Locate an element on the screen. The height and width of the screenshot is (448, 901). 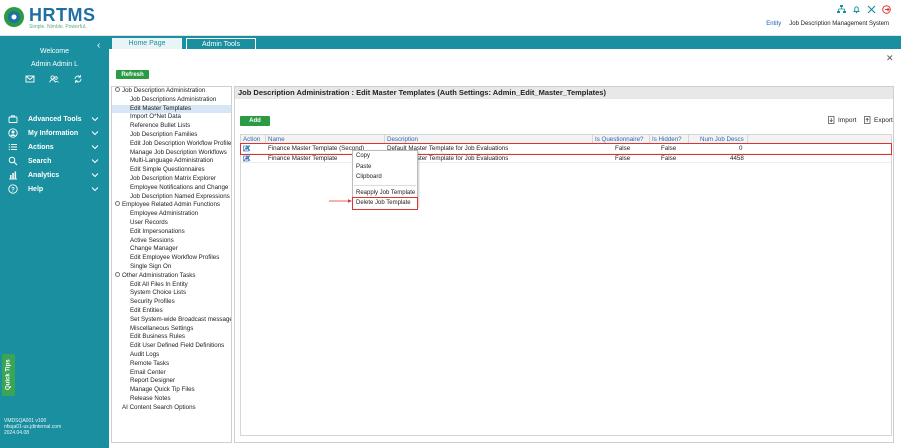
tree-item: Job Description Matrix Explorer is located at coordinates (171, 179).